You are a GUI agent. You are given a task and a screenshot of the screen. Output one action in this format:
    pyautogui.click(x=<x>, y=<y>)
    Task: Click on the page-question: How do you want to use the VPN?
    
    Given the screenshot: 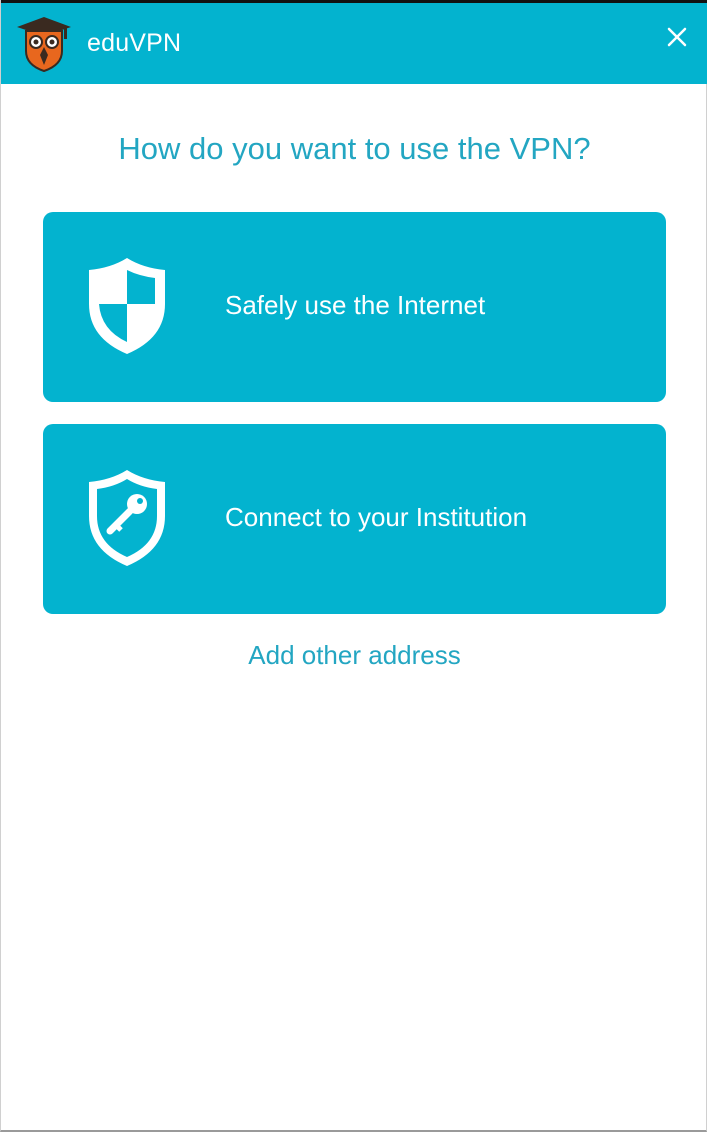 What is the action you would take?
    pyautogui.click(x=354, y=148)
    